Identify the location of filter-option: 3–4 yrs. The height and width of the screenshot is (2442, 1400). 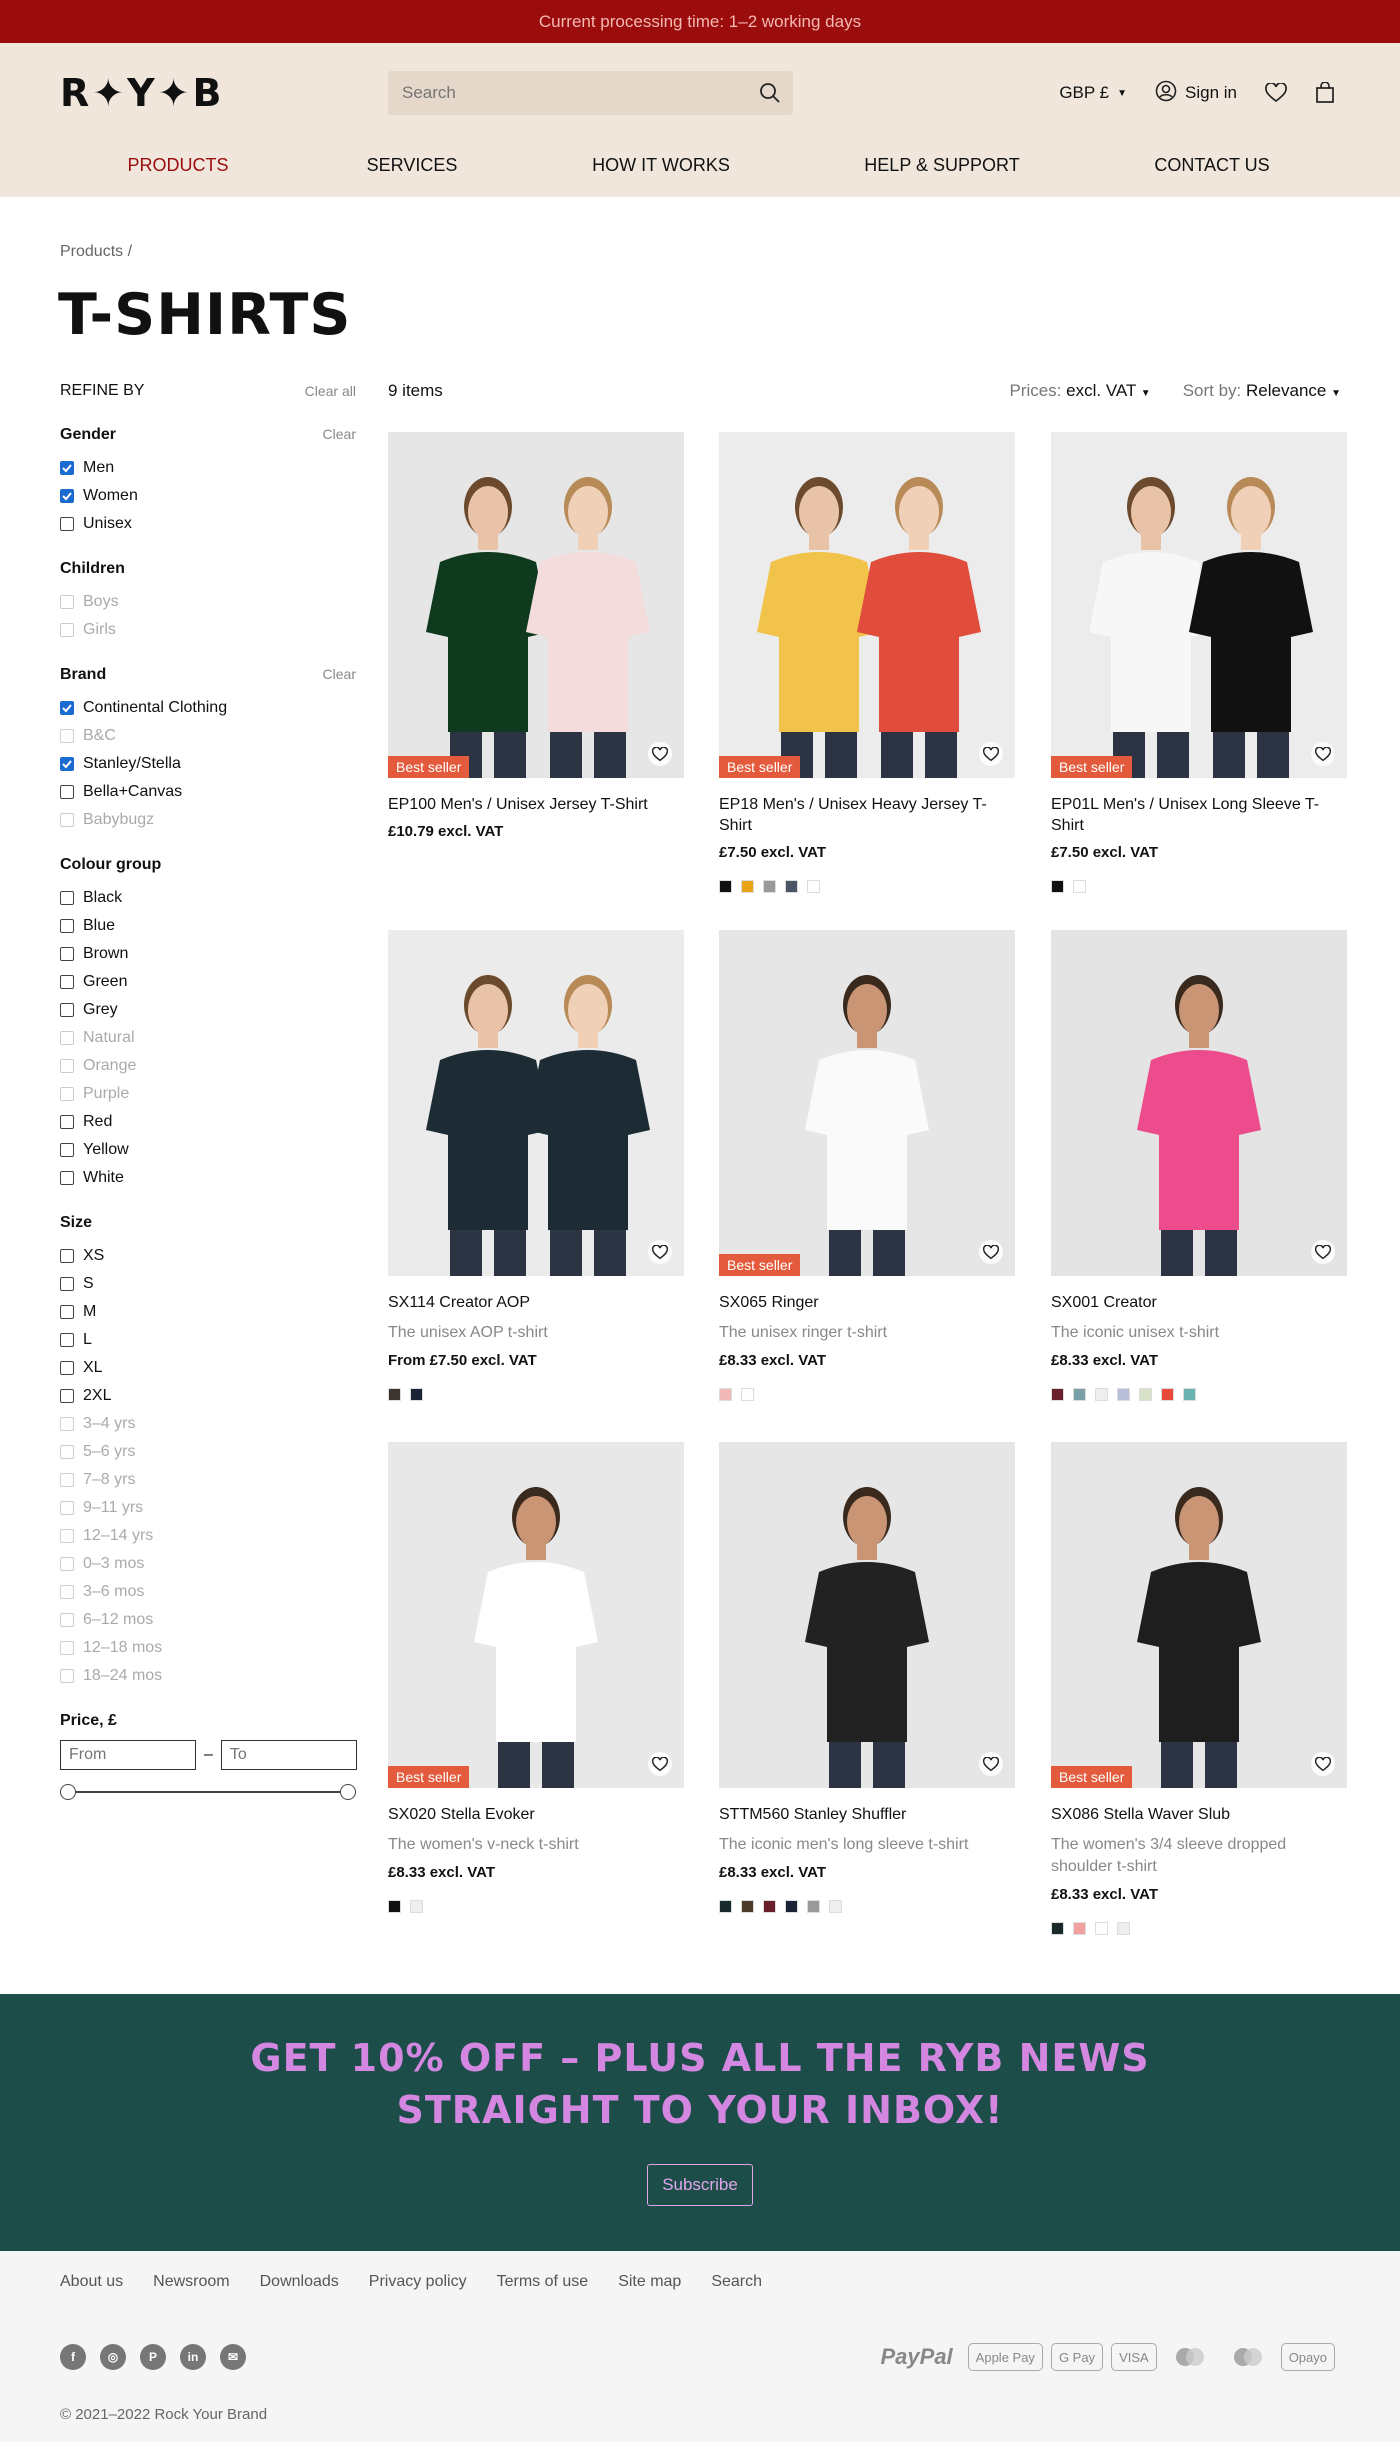
(208, 1424).